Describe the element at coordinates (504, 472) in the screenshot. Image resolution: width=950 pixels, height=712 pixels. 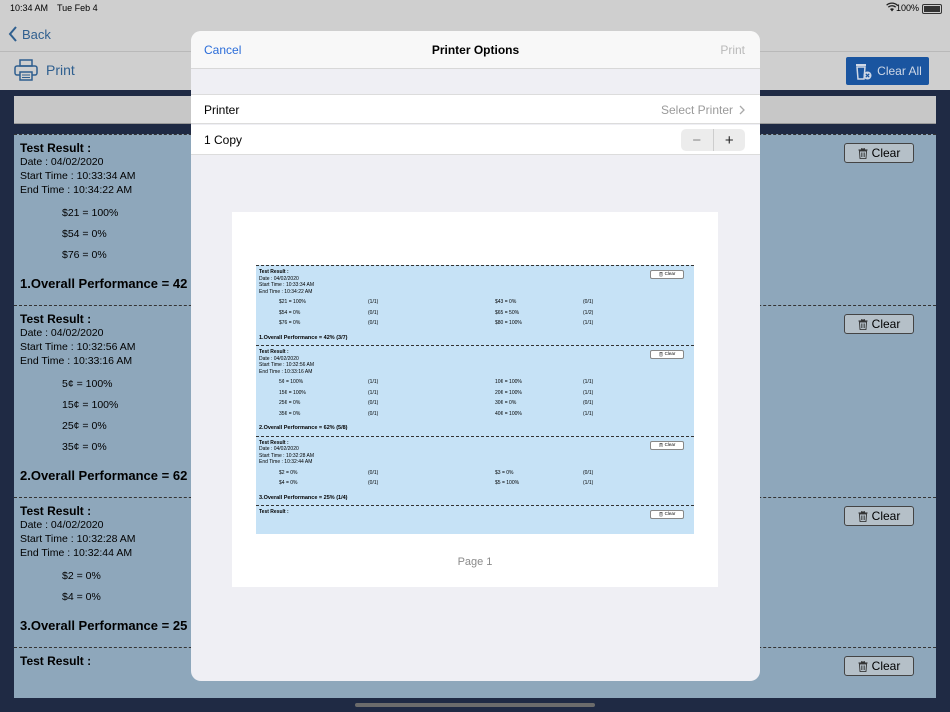
I see `preview-cell: $3 = 0%` at that location.